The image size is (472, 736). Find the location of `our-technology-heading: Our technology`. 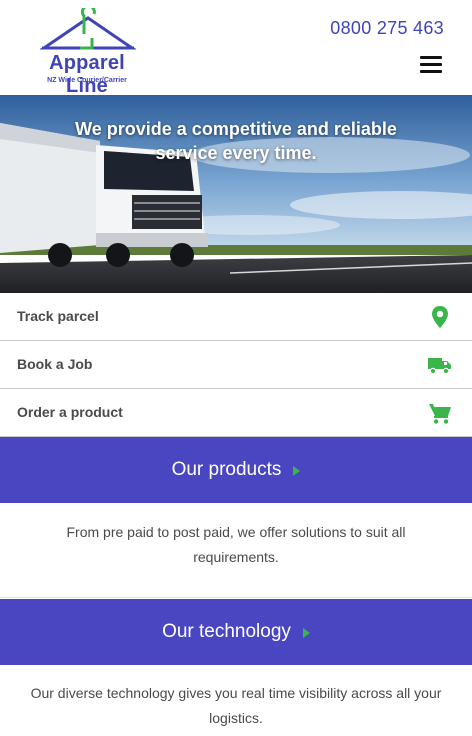

our-technology-heading: Our technology is located at coordinates (236, 632).